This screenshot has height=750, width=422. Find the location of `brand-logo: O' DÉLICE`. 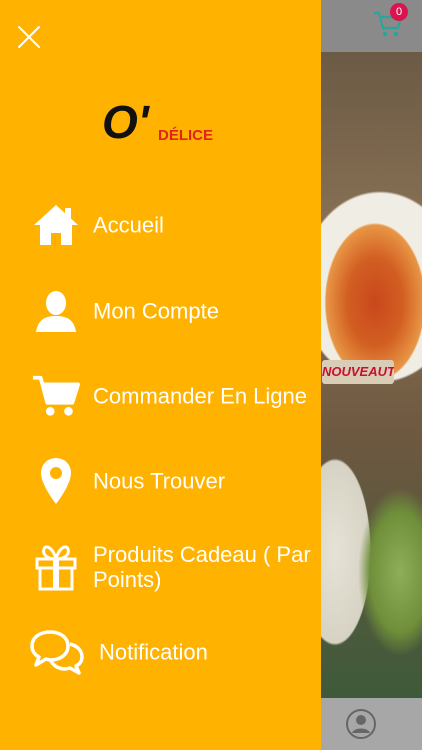

brand-logo: O' DÉLICE is located at coordinates (170, 122).